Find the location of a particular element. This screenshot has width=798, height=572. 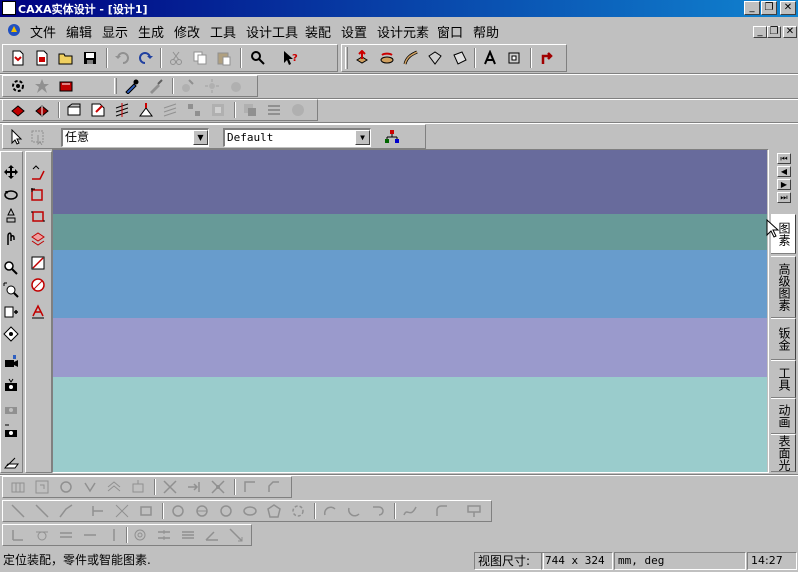

first-tab-button: ⏮ is located at coordinates (784, 158).